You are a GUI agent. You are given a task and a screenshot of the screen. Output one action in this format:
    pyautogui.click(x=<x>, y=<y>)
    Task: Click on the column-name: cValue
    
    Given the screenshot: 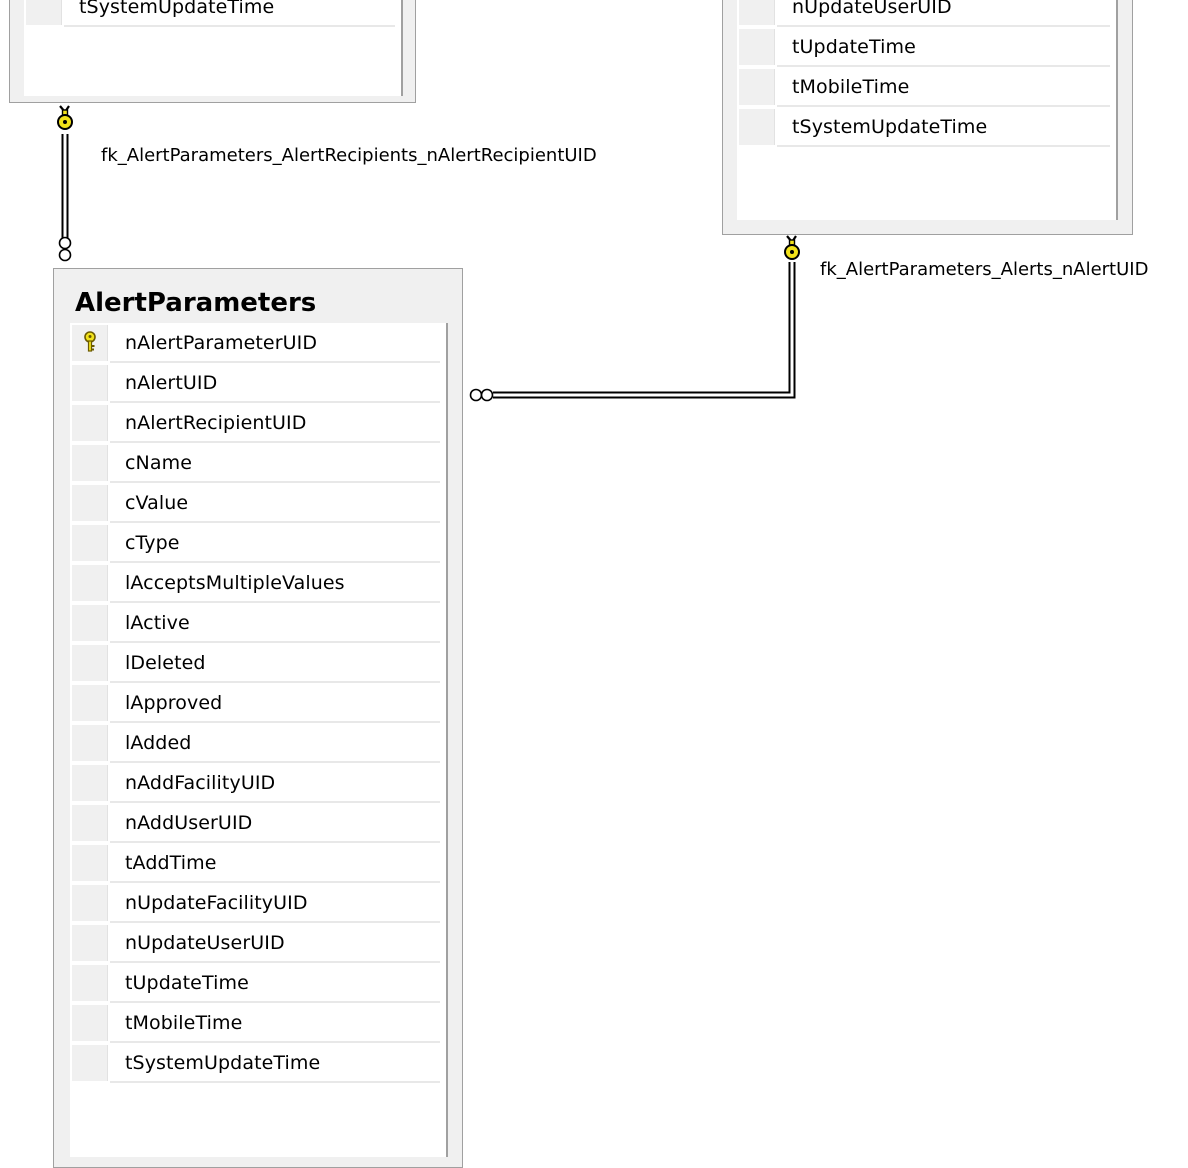 What is the action you would take?
    pyautogui.click(x=157, y=503)
    